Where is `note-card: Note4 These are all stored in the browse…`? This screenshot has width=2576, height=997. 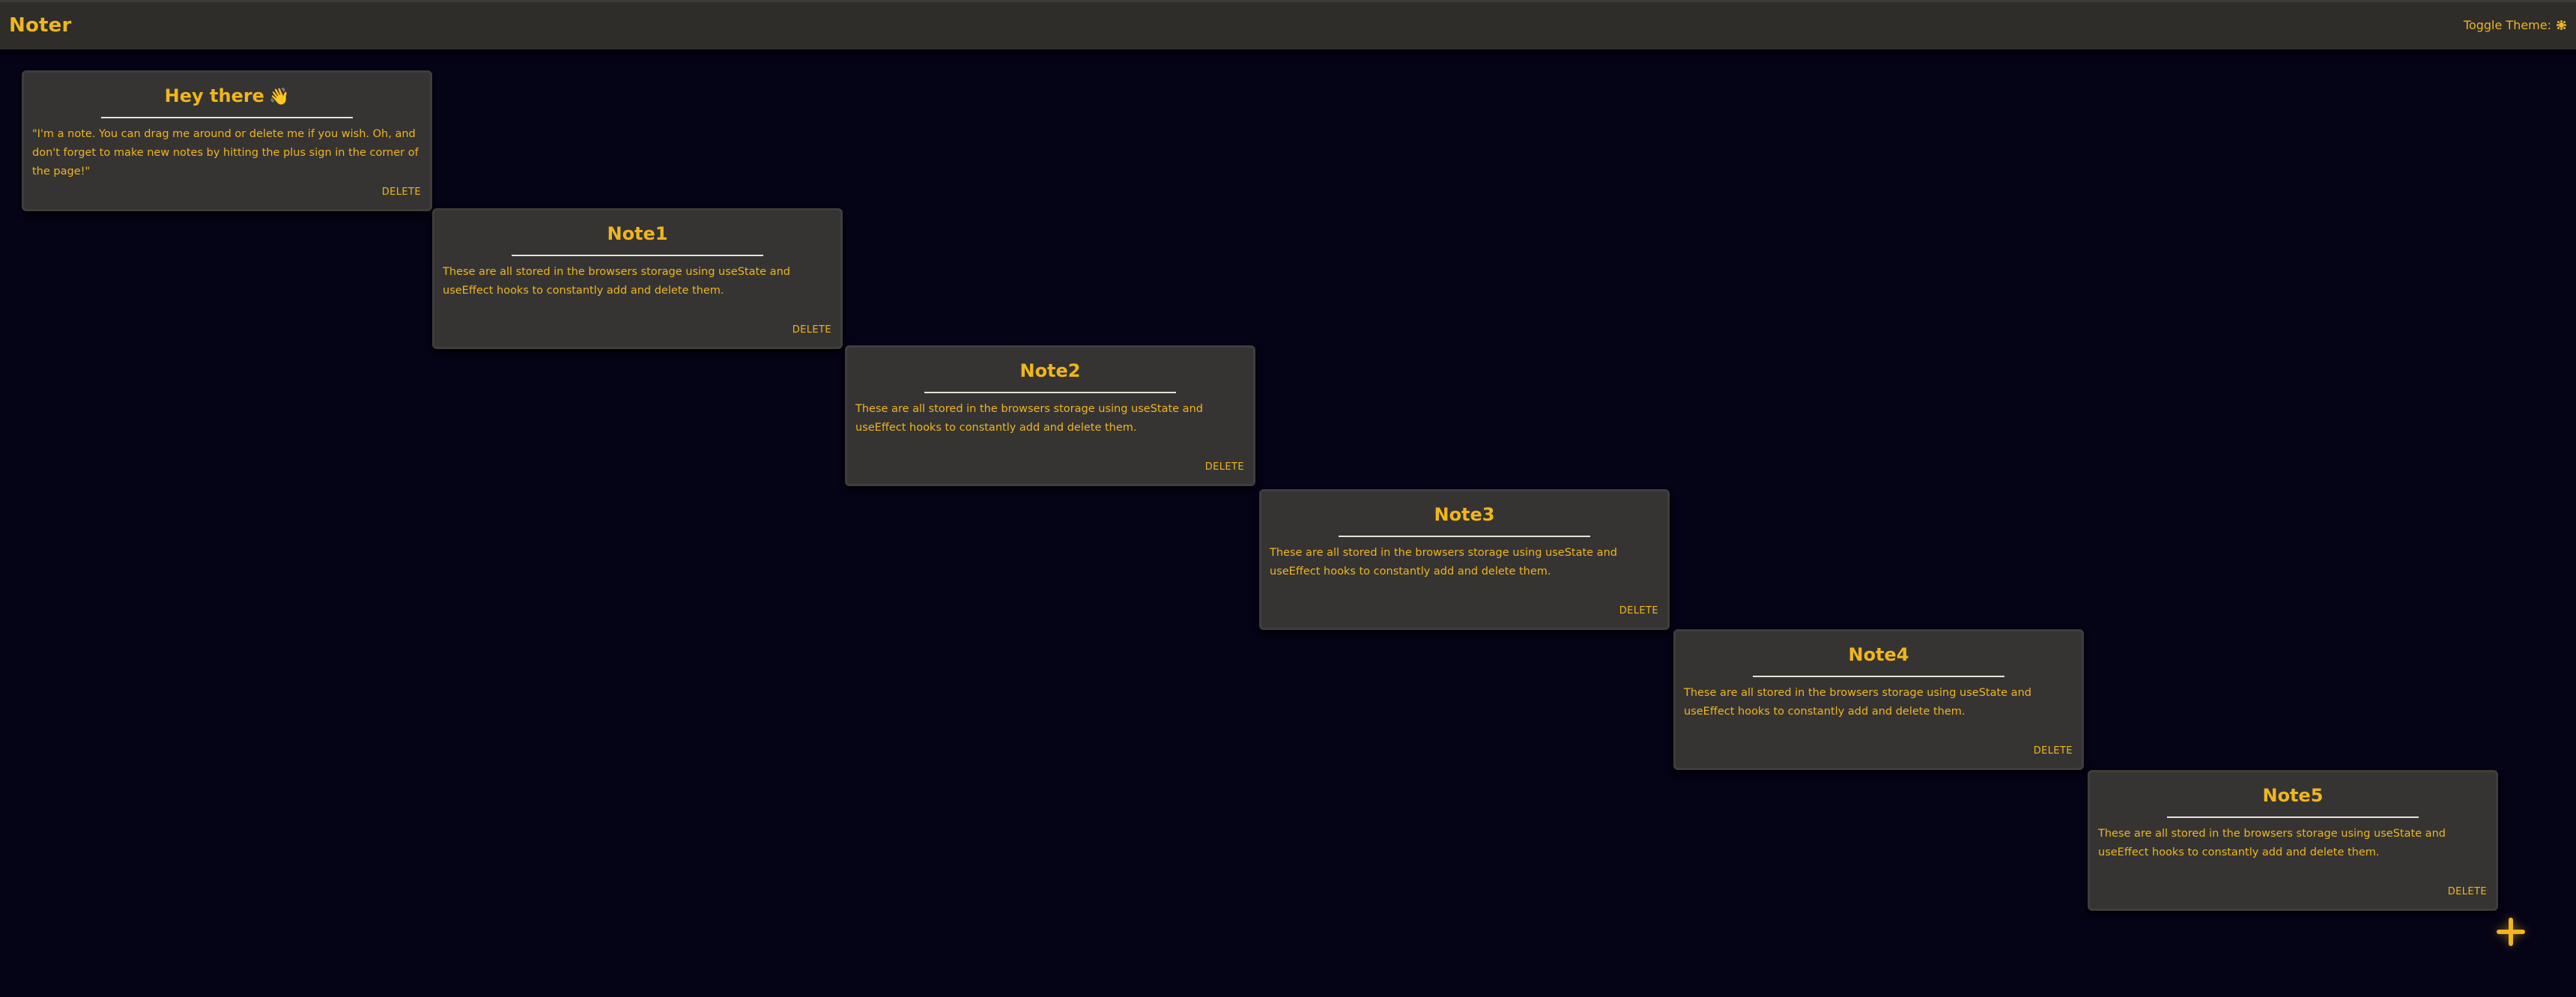 note-card: Note4 These are all stored in the browse… is located at coordinates (1878, 699).